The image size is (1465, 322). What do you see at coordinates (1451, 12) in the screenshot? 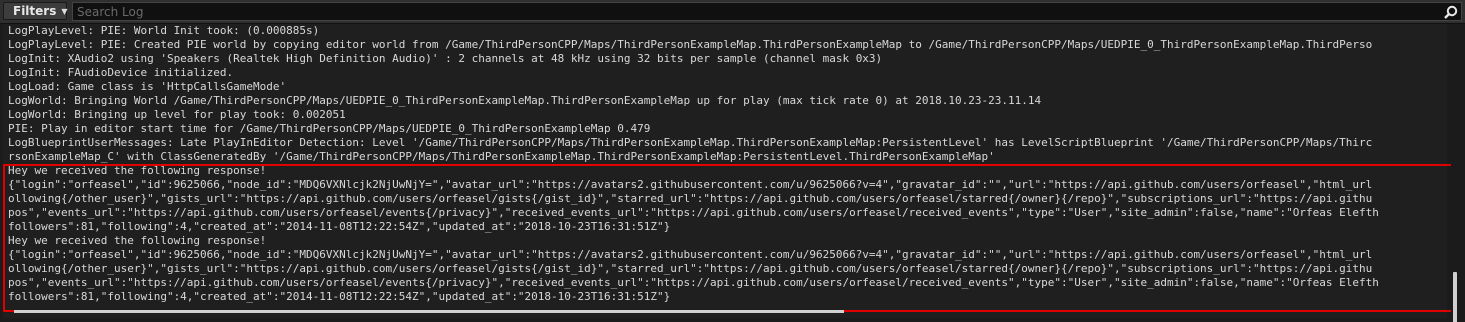
I see `search-icon` at bounding box center [1451, 12].